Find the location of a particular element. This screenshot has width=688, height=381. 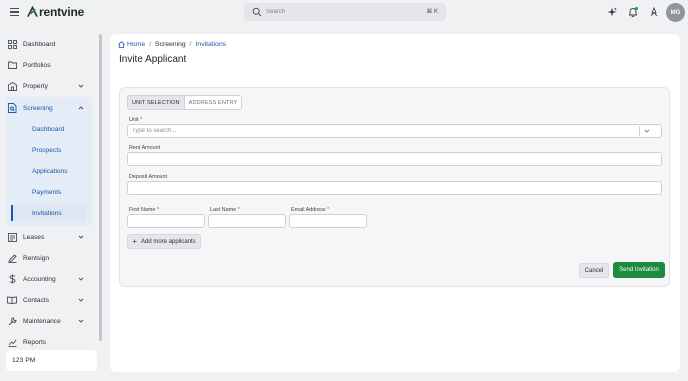

dollar-icon is located at coordinates (12, 279).